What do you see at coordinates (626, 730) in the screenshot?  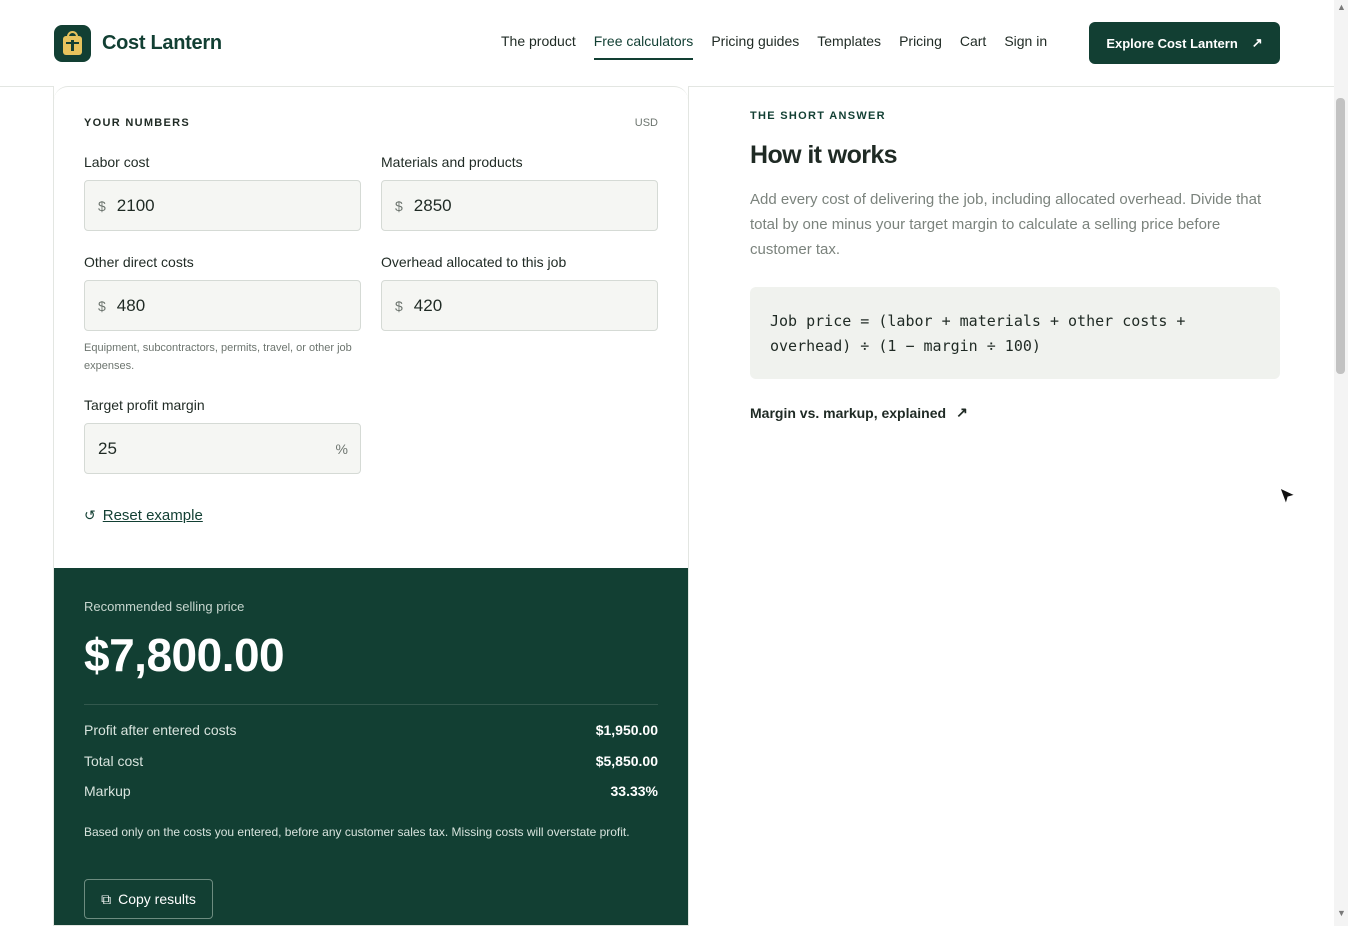 I see `result-row-value: $1,950.00` at bounding box center [626, 730].